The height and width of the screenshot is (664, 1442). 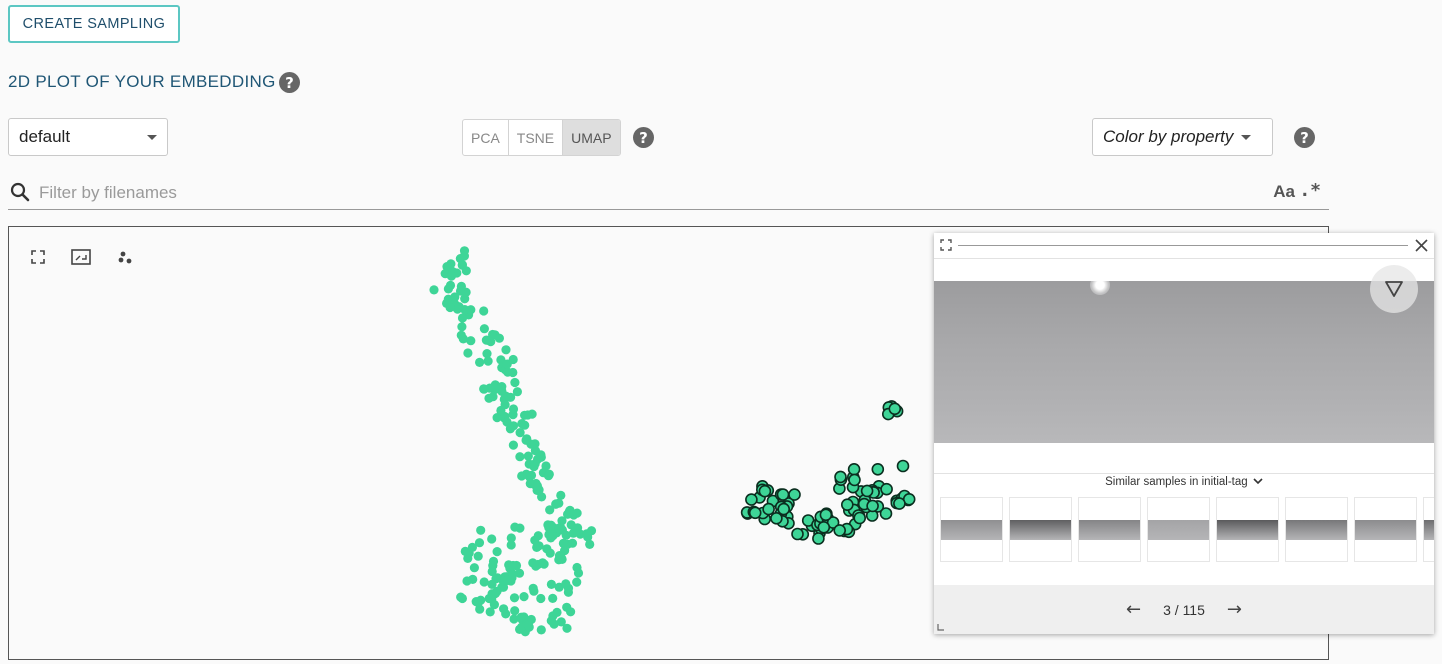 What do you see at coordinates (1394, 289) in the screenshot?
I see `filter-funnel-button` at bounding box center [1394, 289].